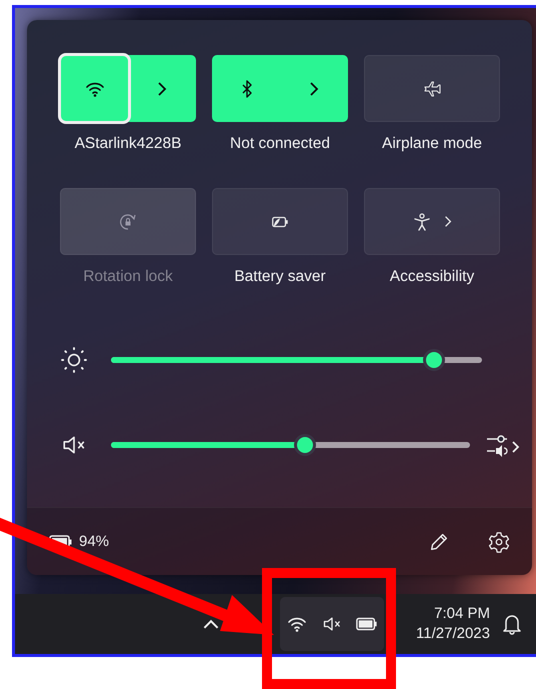 The width and height of the screenshot is (536, 689). Describe the element at coordinates (94, 541) in the screenshot. I see `battery-percentage: 94%` at that location.